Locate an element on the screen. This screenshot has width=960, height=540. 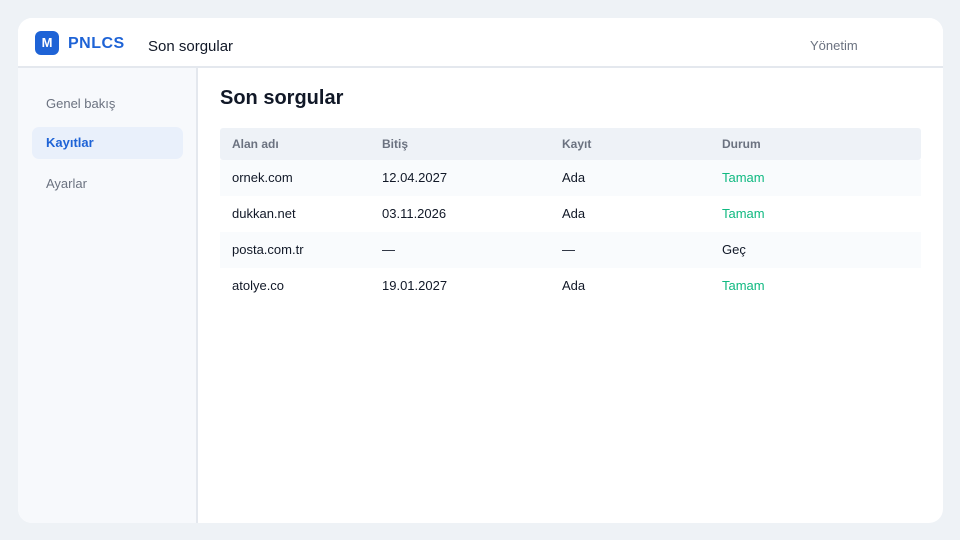
table-header: Alan adı Bitiş Kayıt Durum is located at coordinates (570, 144).